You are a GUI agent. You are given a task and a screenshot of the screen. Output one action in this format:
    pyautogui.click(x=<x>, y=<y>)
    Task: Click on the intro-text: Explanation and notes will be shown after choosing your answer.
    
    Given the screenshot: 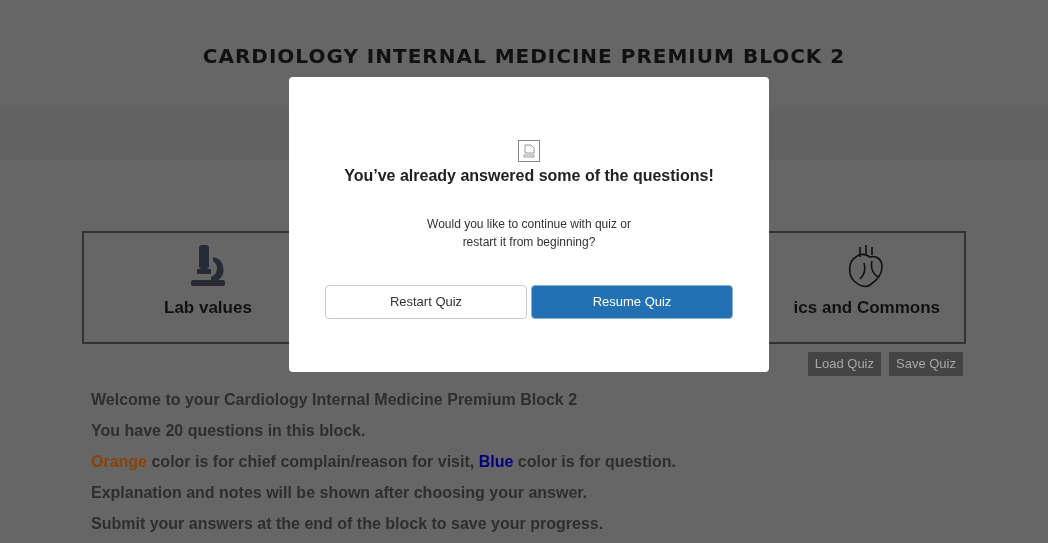 What is the action you would take?
    pyautogui.click(x=340, y=493)
    